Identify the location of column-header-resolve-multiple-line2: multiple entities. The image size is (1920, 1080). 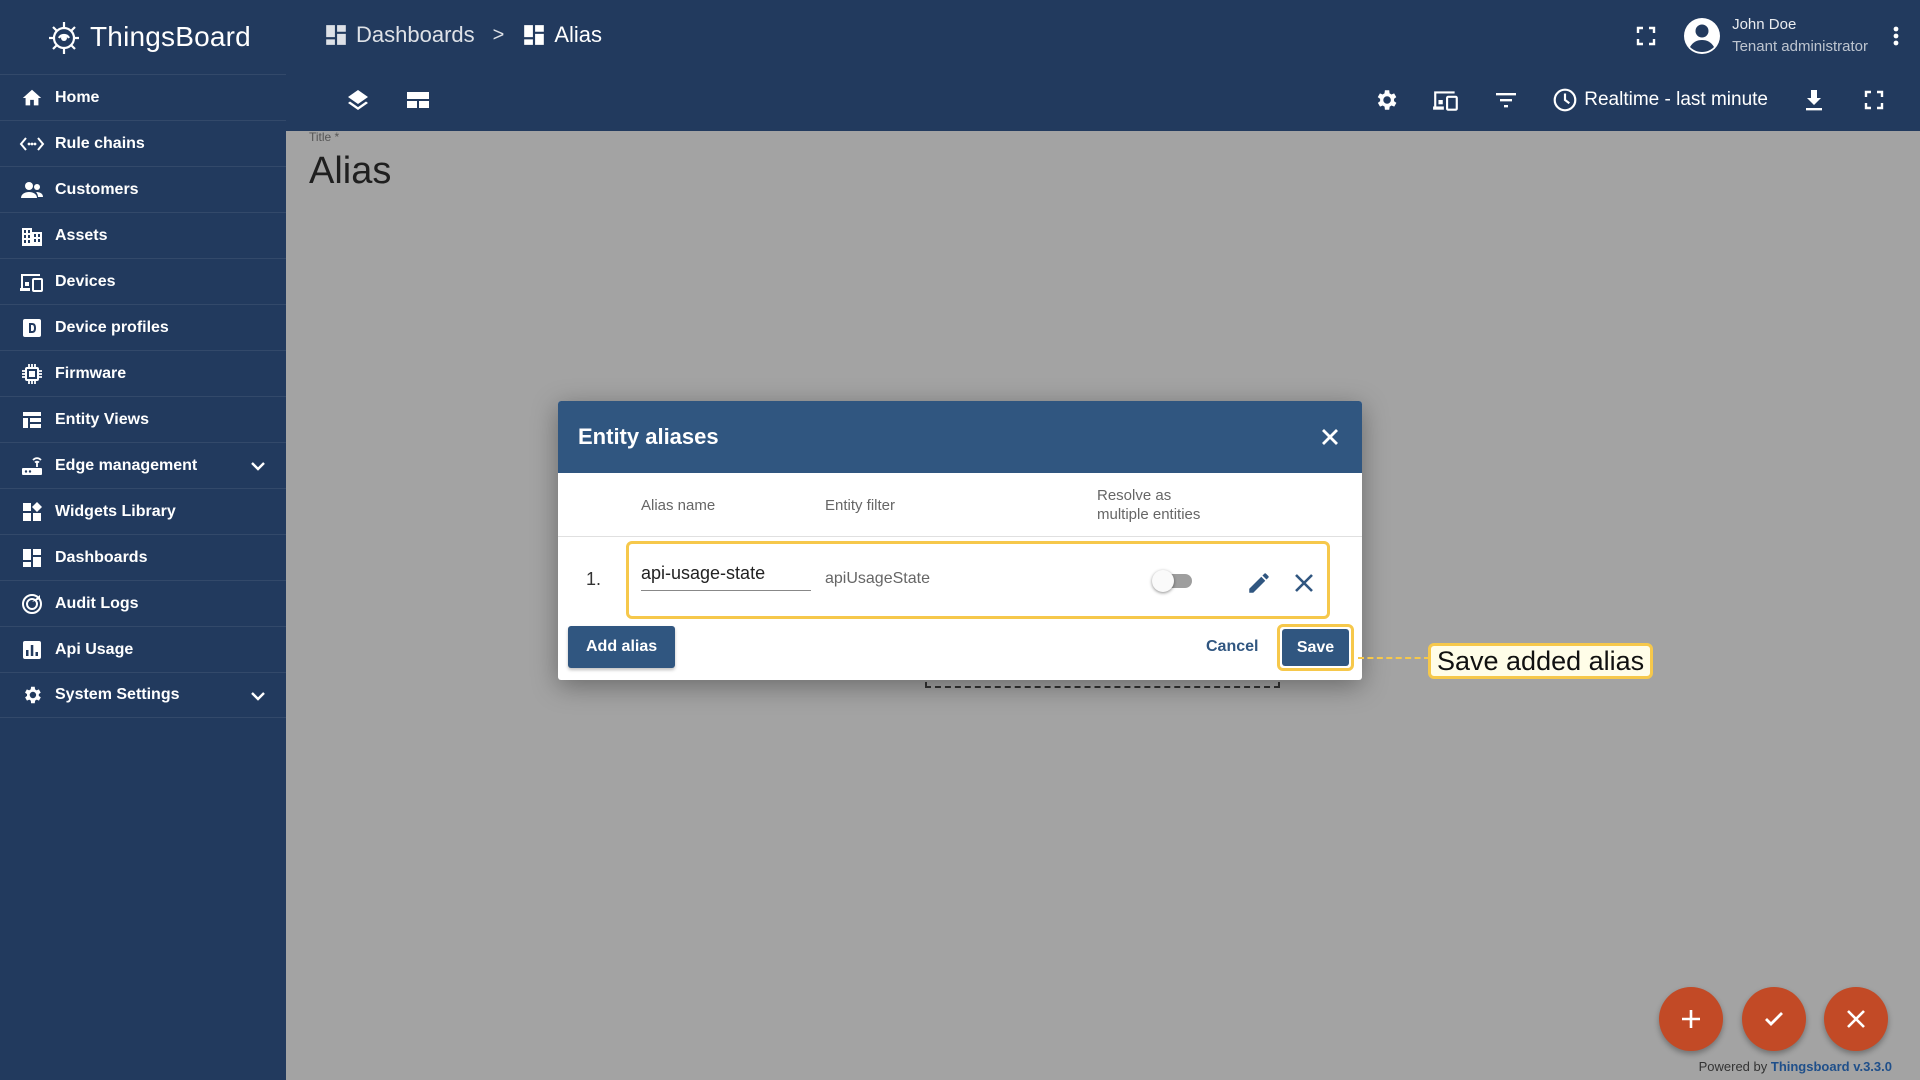
(1149, 514).